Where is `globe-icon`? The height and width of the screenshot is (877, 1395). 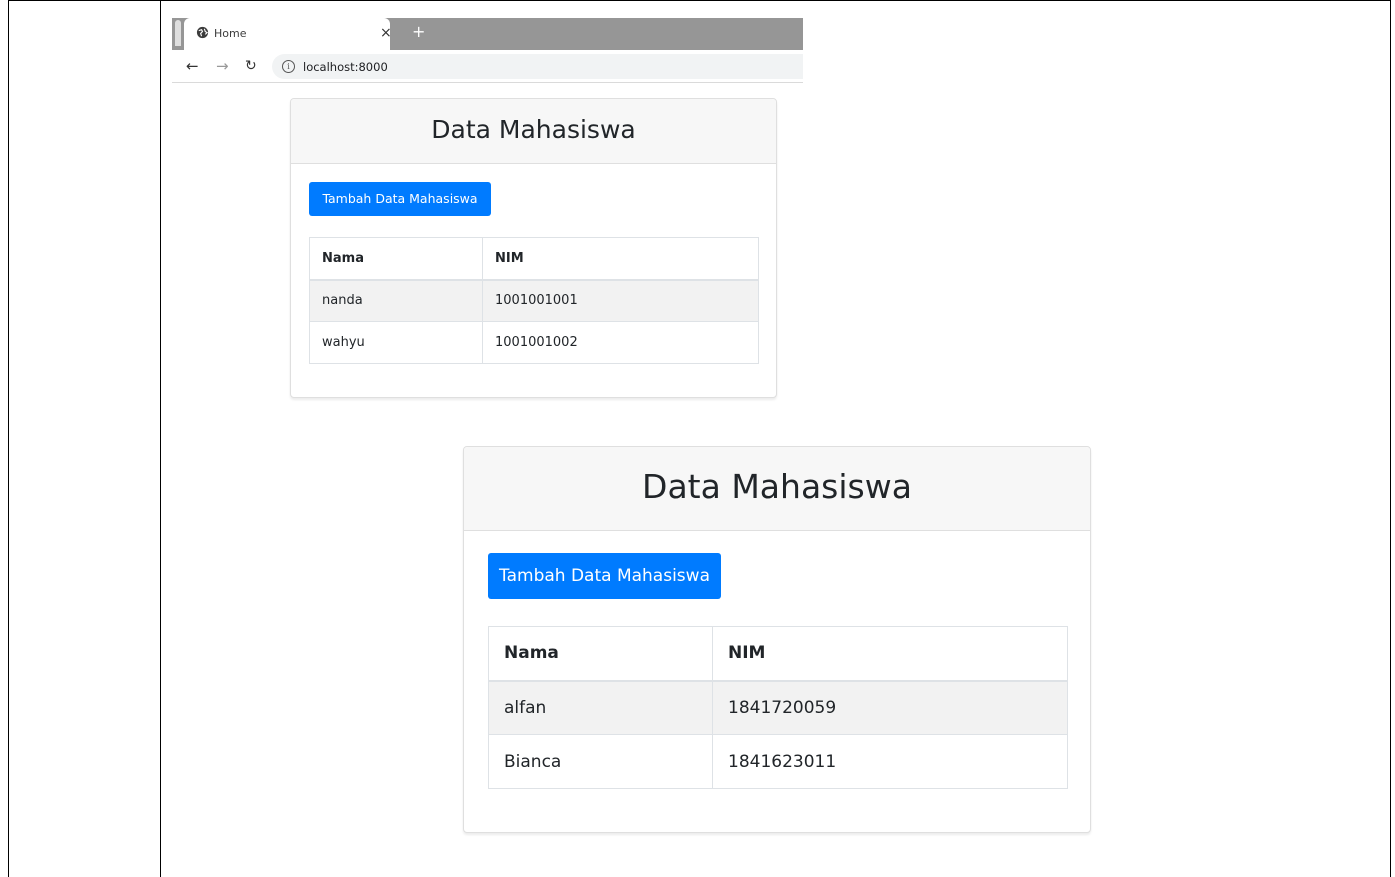 globe-icon is located at coordinates (202, 32).